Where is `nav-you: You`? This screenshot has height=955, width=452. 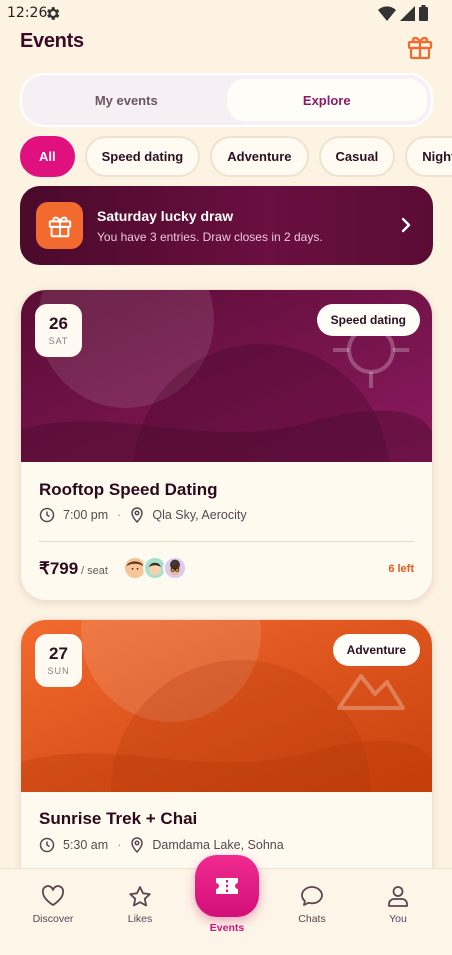
nav-you: You is located at coordinates (398, 905).